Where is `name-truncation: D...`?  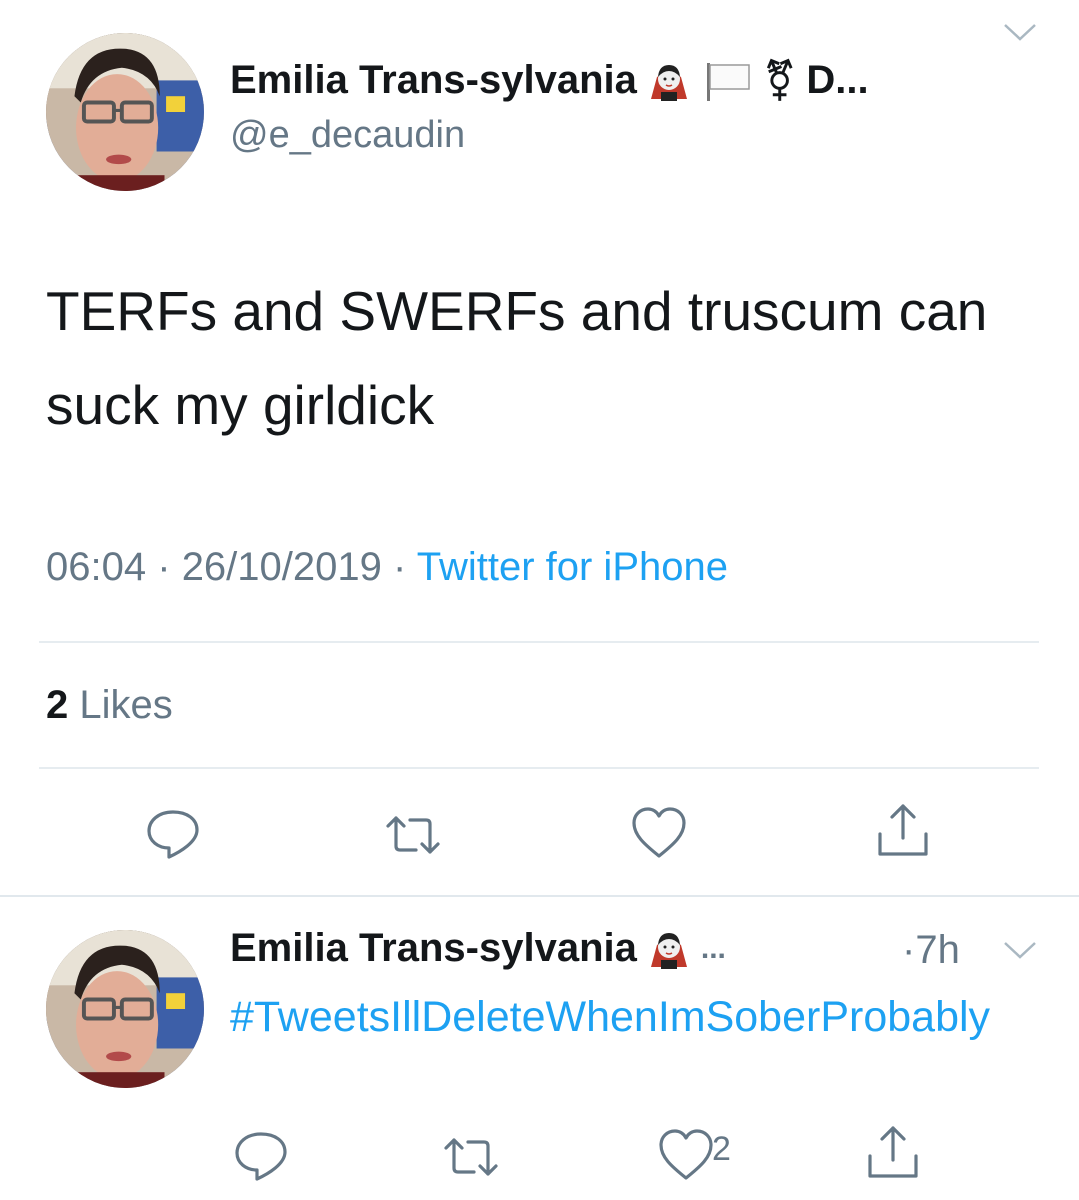 name-truncation: D... is located at coordinates (837, 80).